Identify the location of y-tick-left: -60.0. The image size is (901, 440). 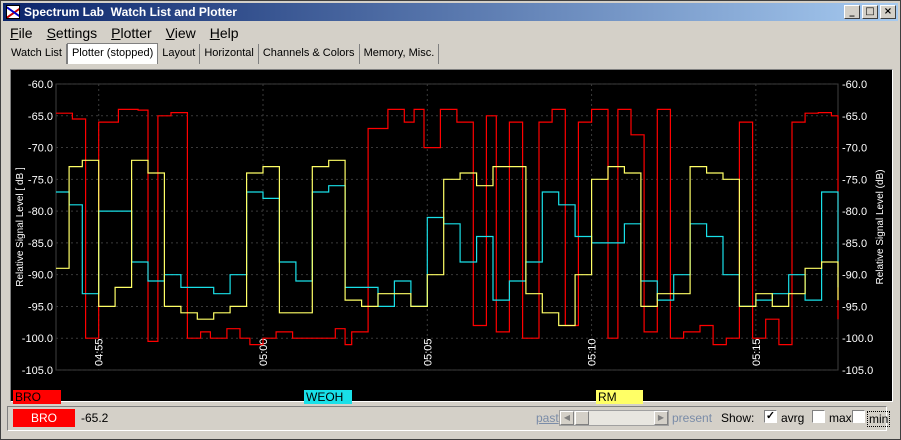
(40, 85).